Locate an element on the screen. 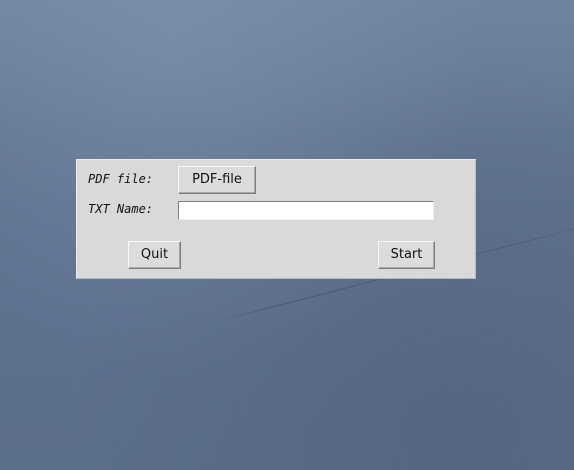 The width and height of the screenshot is (574, 470). pdf-file-label: PDF file: is located at coordinates (121, 179).